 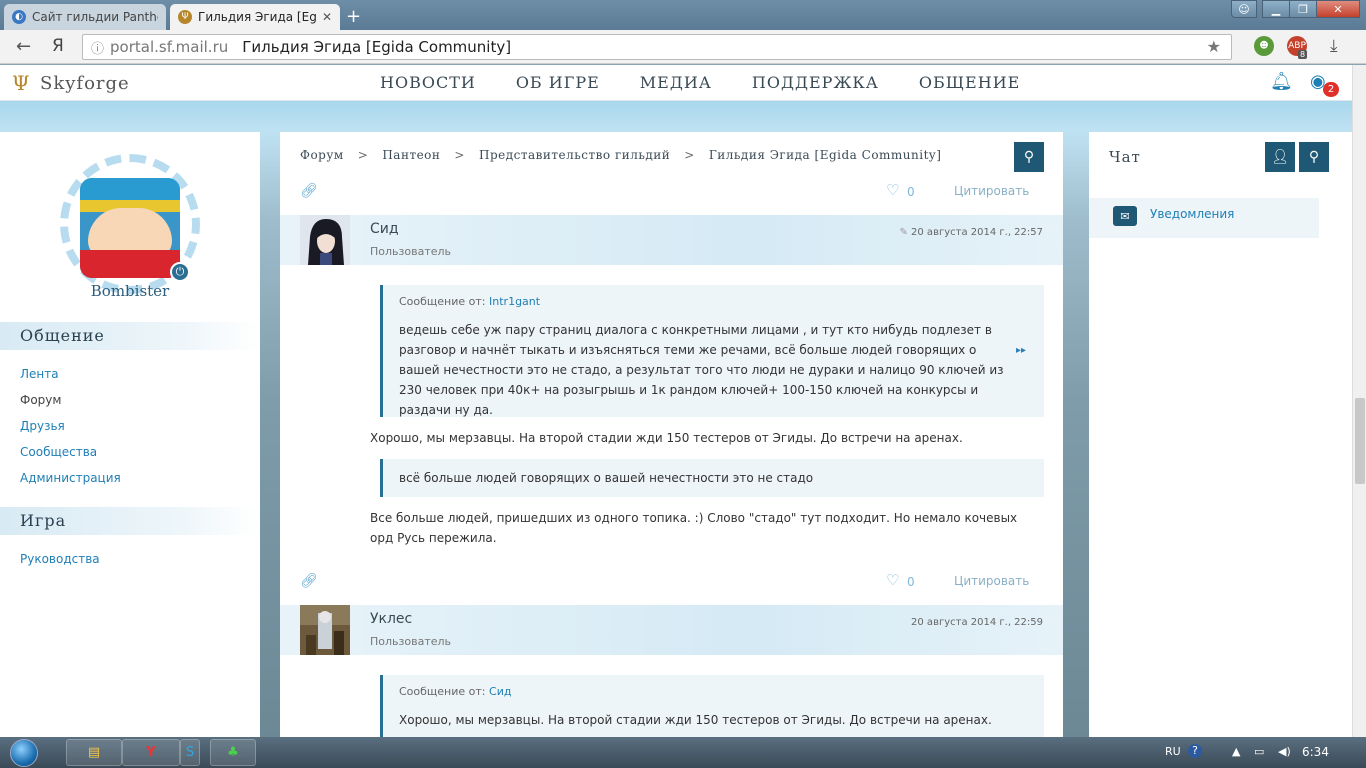 What do you see at coordinates (1244, 9) in the screenshot?
I see `user-profile-icon: ☺` at bounding box center [1244, 9].